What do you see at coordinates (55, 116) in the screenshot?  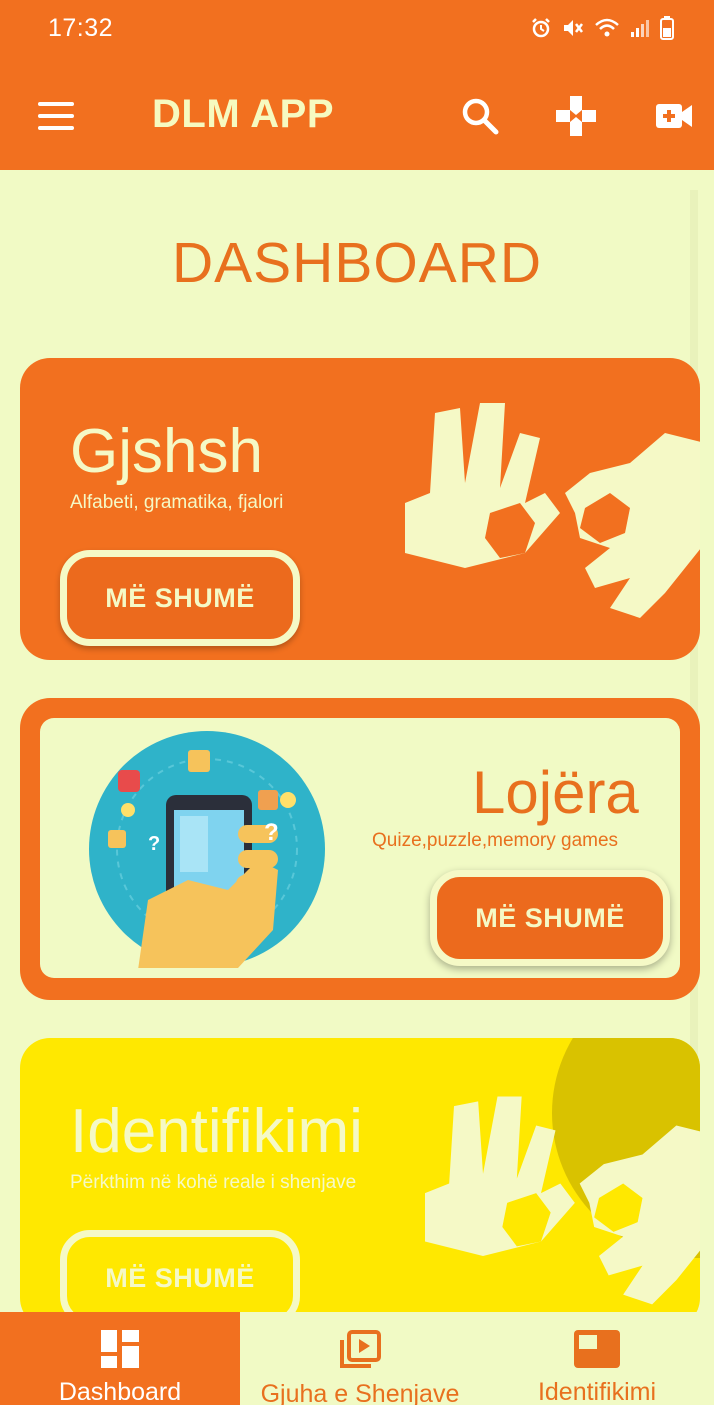 I see `menu-button` at bounding box center [55, 116].